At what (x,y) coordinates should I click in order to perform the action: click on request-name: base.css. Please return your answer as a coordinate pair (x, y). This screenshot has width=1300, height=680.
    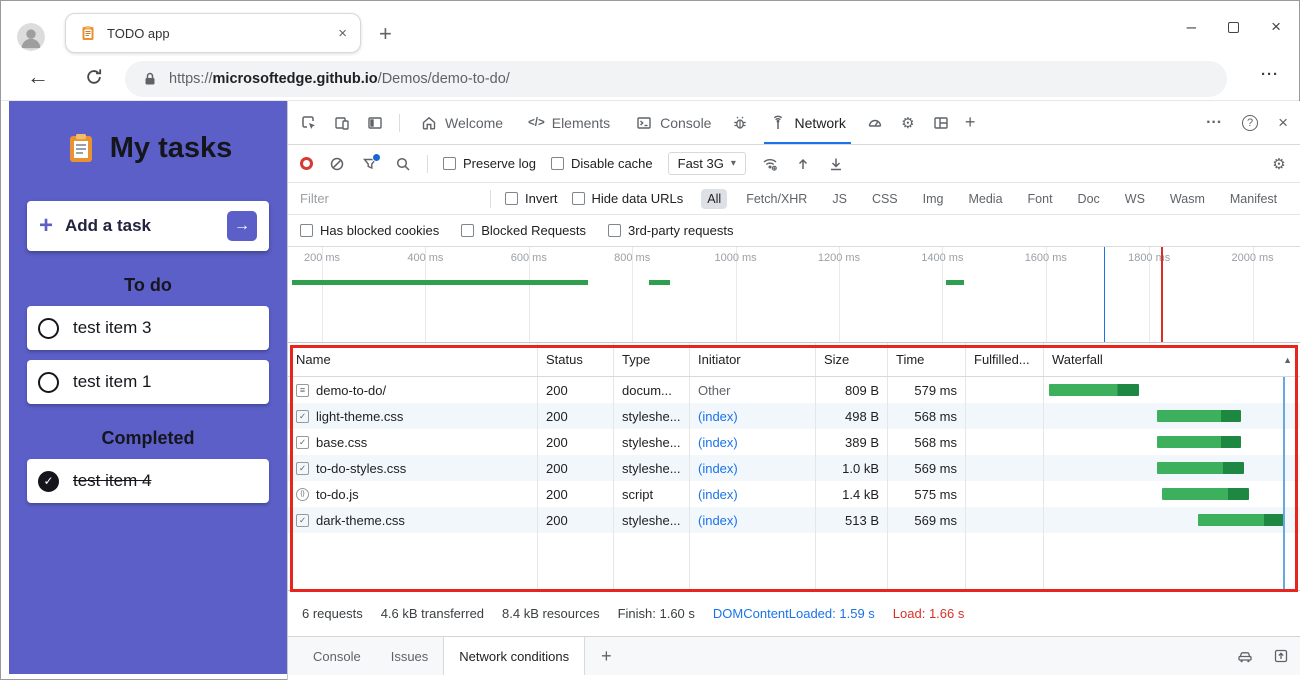
    Looking at the image, I should click on (413, 442).